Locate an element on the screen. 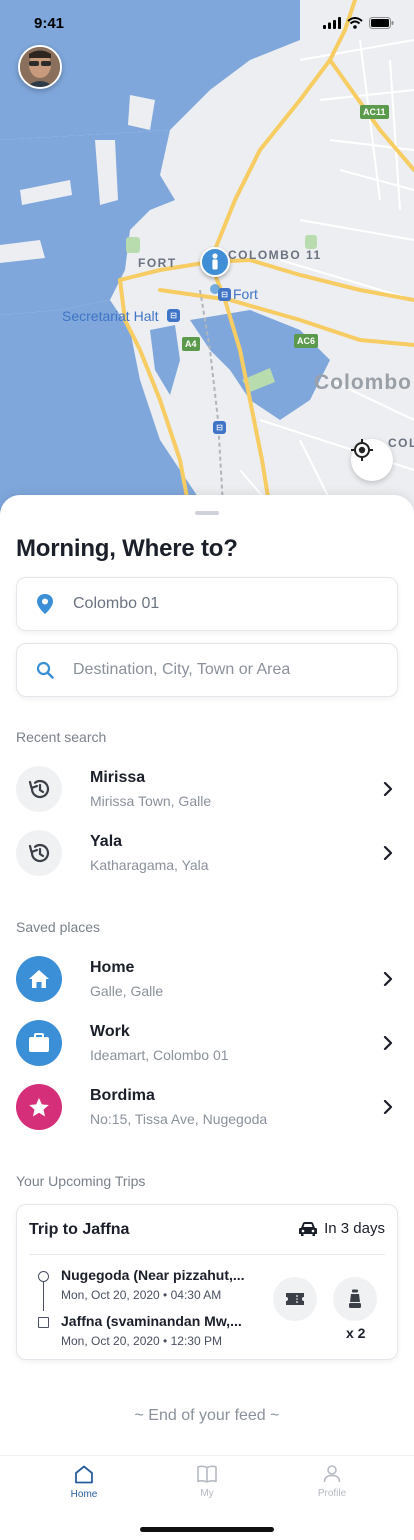  map-label-secretariat-halt: Secretariat Halt is located at coordinates (110, 316).